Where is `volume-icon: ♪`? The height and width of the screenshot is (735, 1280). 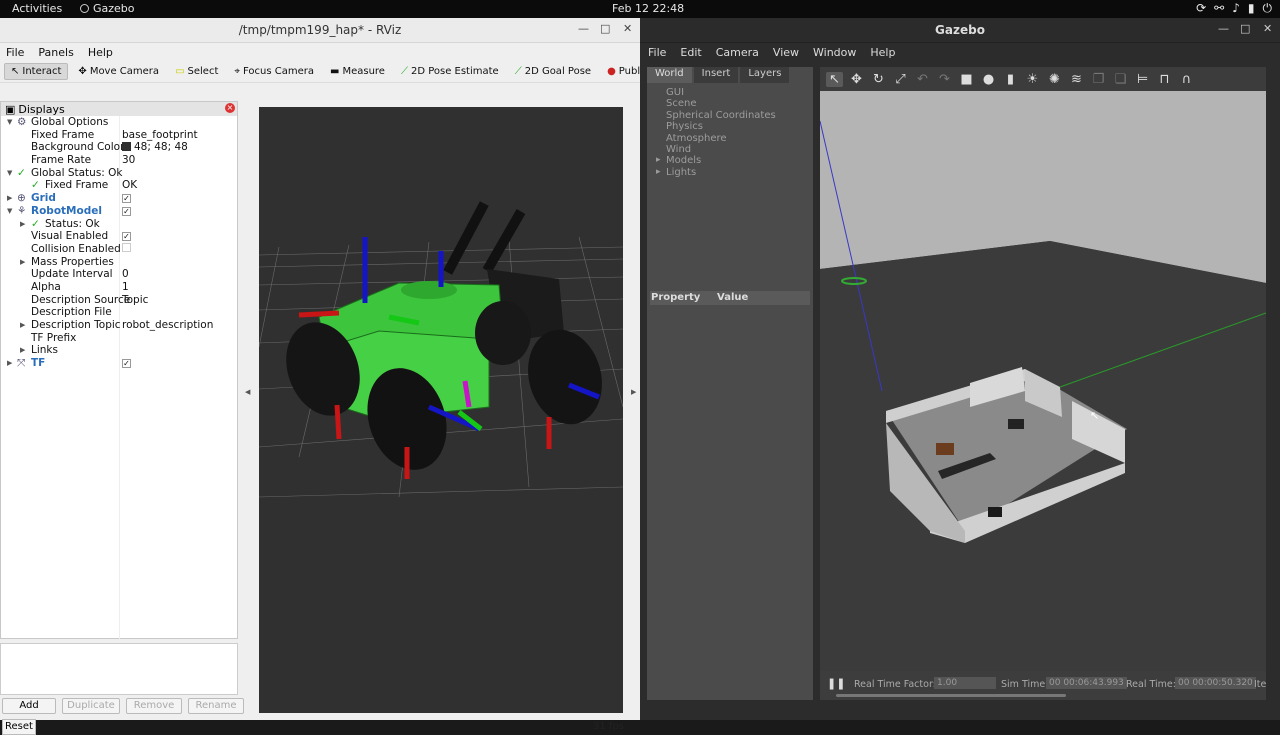
volume-icon: ♪ is located at coordinates (1236, 8).